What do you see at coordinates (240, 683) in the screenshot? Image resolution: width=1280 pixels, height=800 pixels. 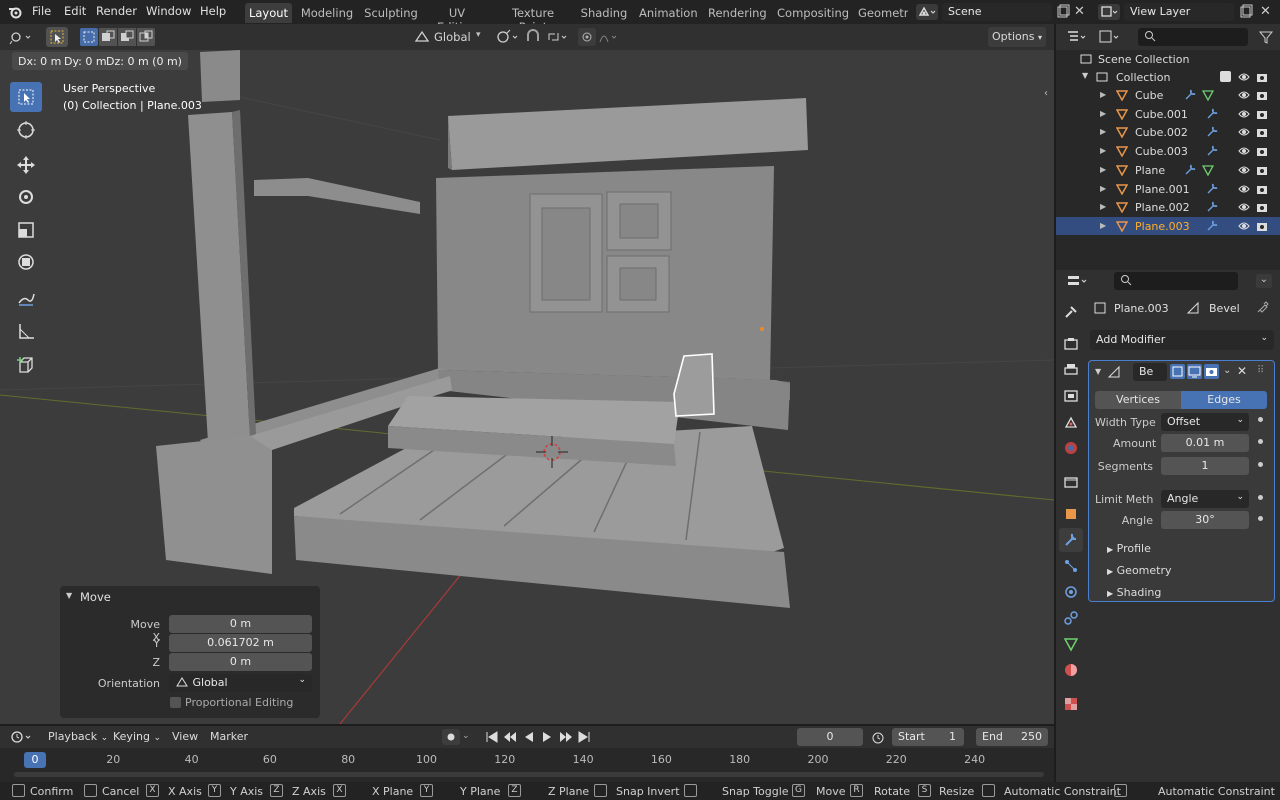 I see `orientation-select: Global ⌄` at bounding box center [240, 683].